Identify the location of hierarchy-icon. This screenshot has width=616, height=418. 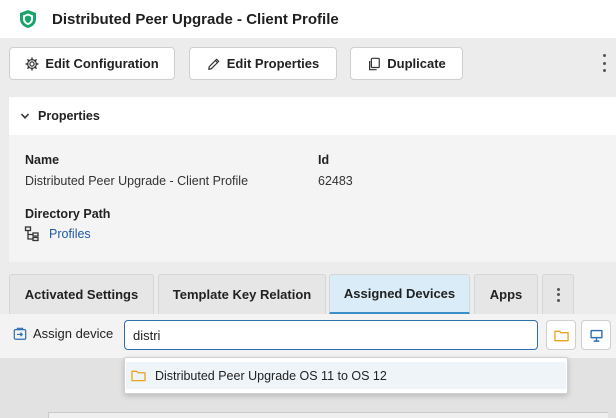
(31, 234).